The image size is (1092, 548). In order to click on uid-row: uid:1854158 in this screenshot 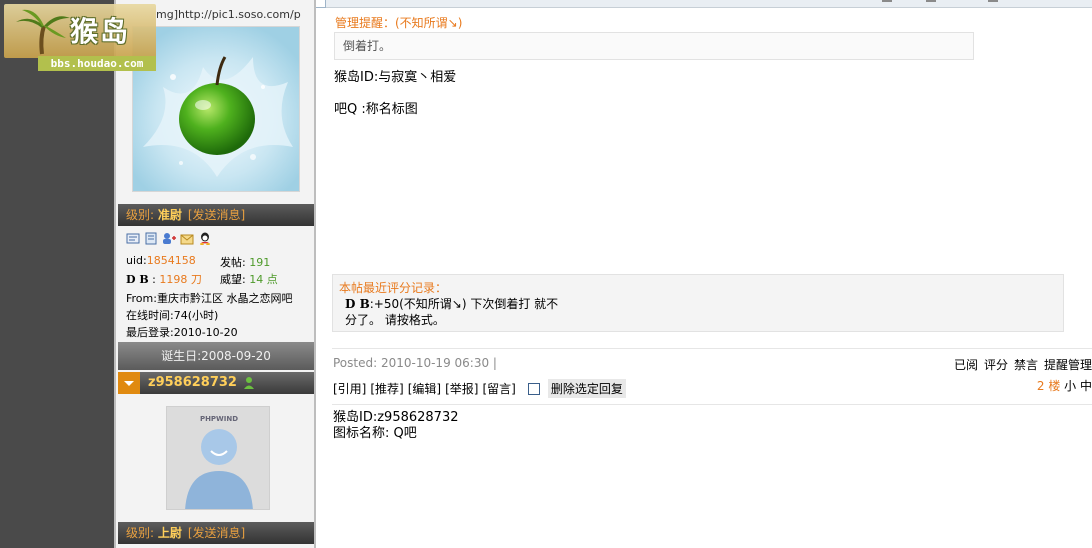, I will do `click(161, 260)`.